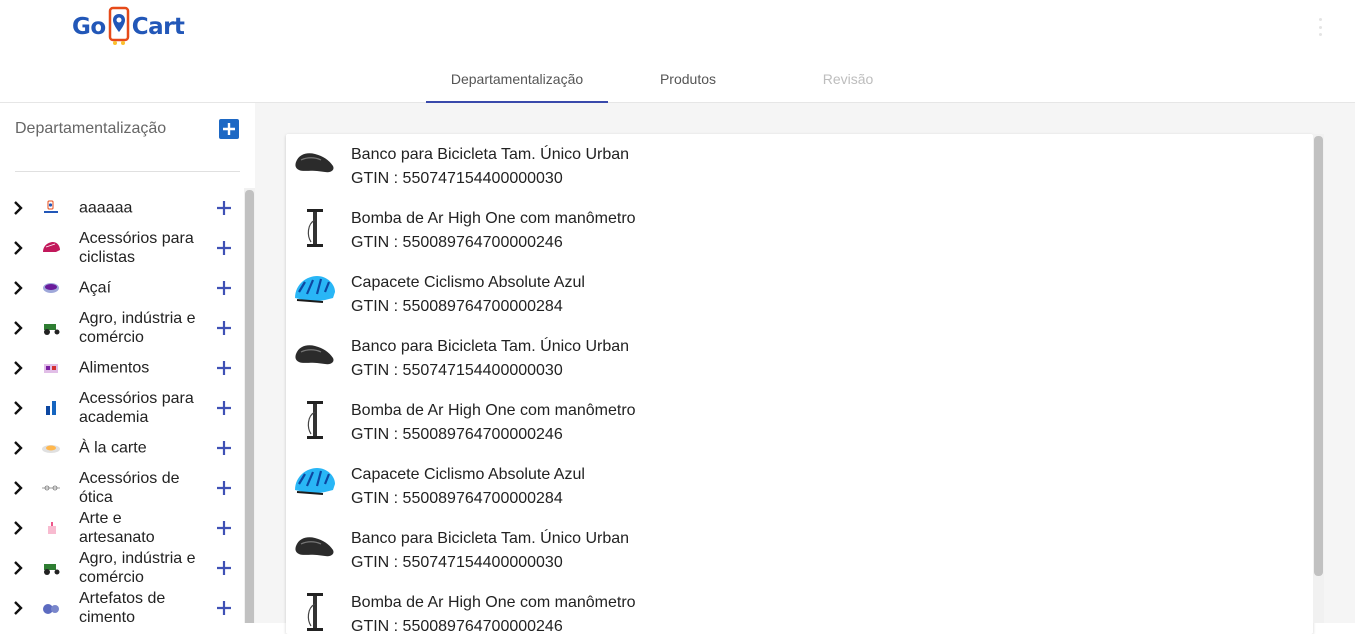 Image resolution: width=1355 pixels, height=634 pixels. I want to click on department-label: Açaí, so click(95, 288).